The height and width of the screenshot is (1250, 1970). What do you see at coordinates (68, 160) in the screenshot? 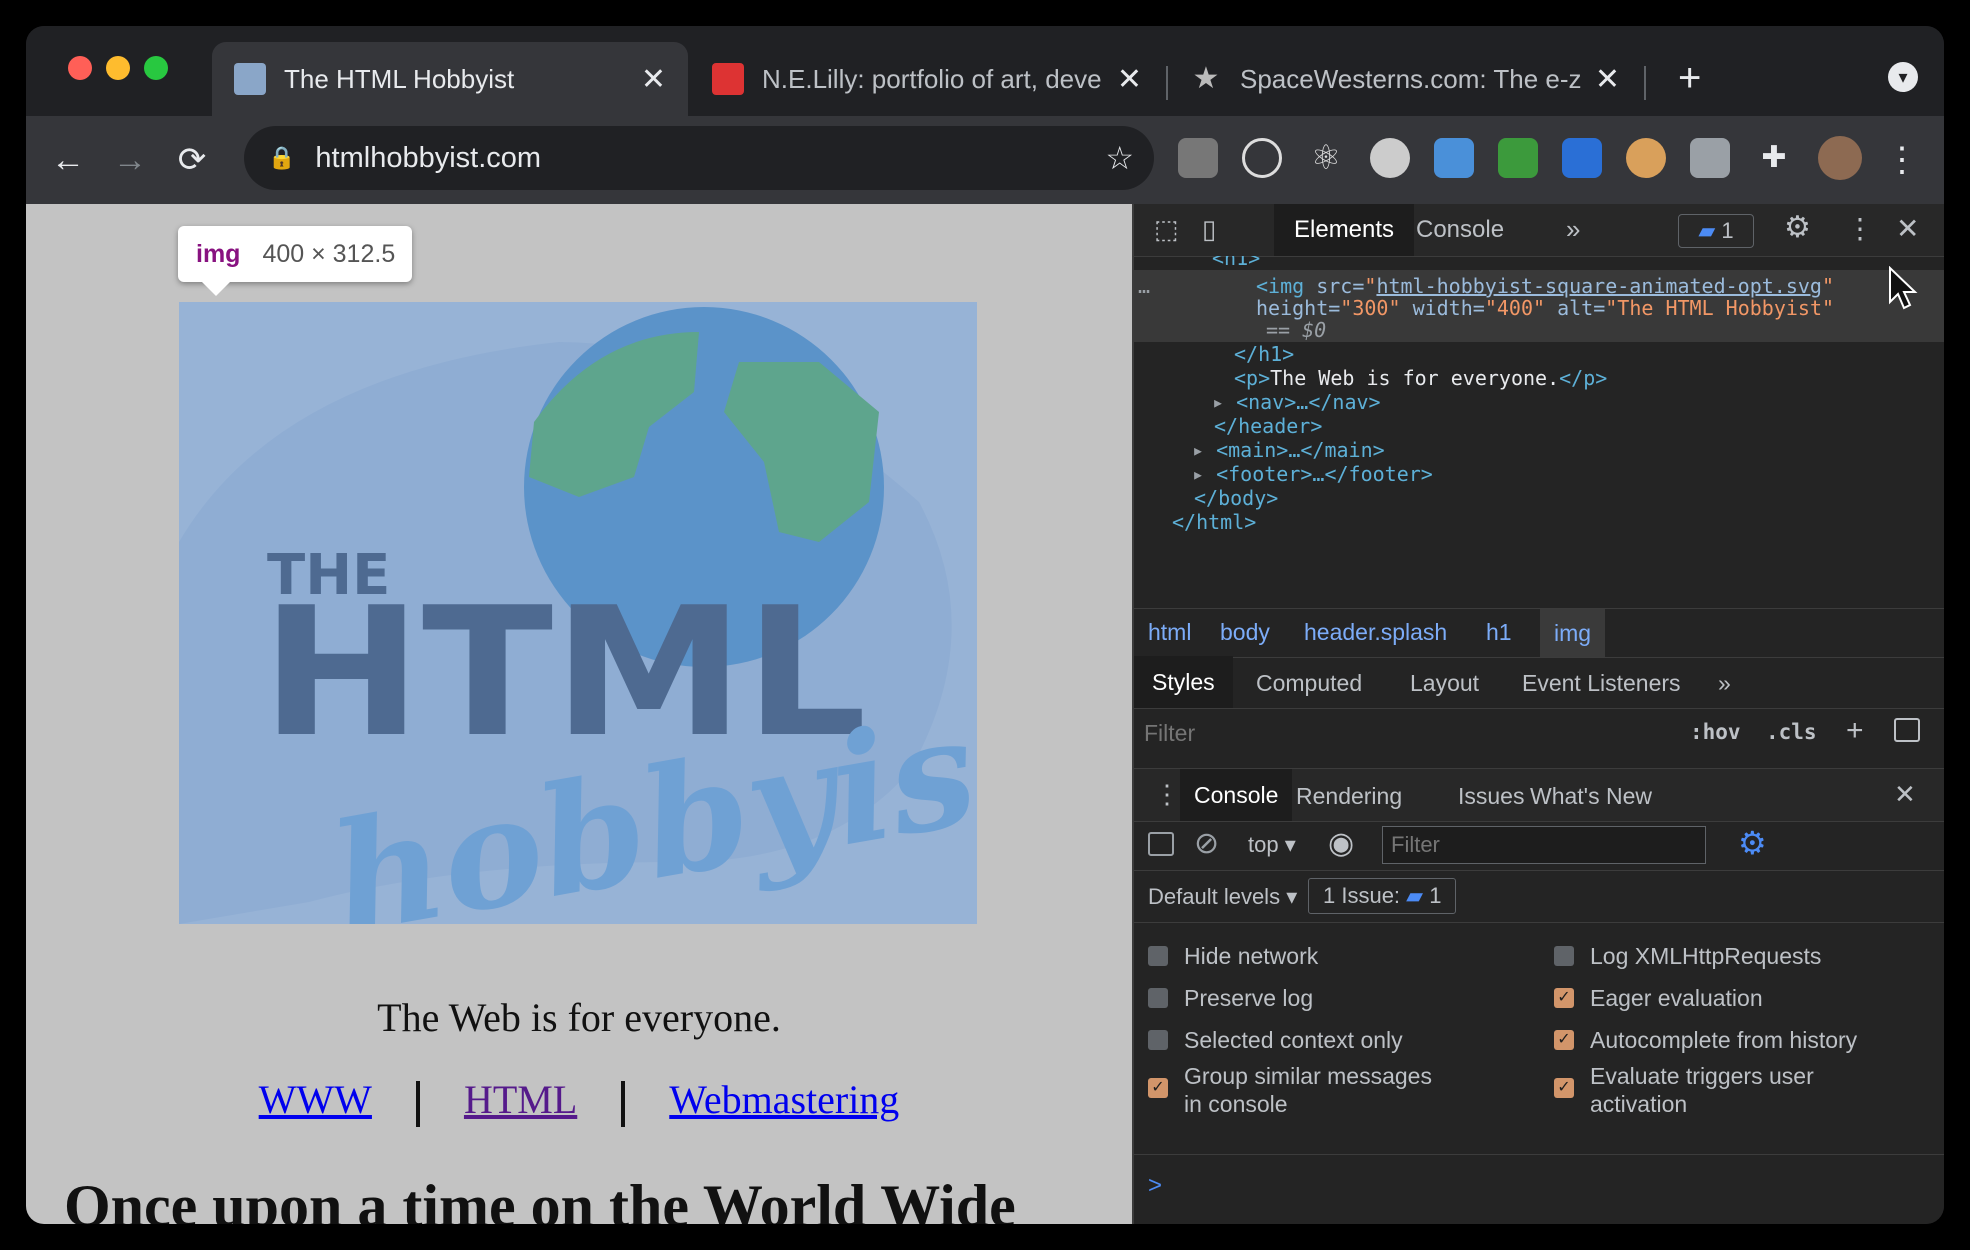
I see `back-arrow-icon: ←` at bounding box center [68, 160].